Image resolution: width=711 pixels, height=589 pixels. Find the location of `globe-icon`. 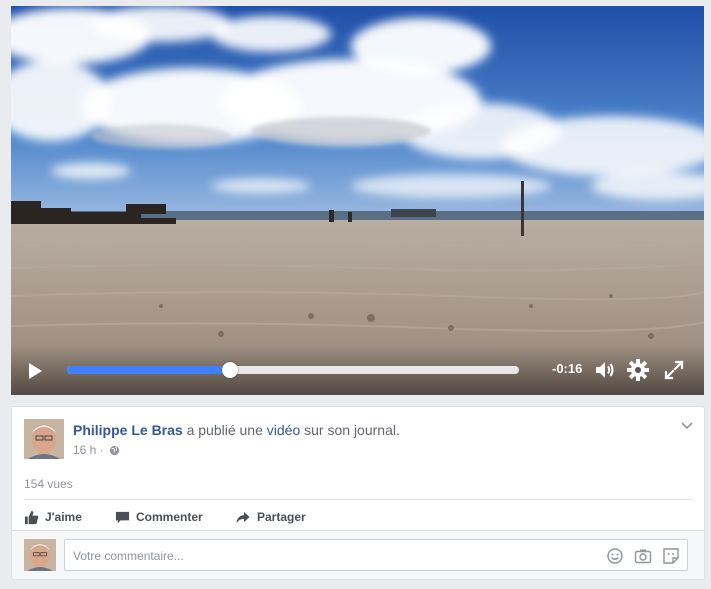

globe-icon is located at coordinates (114, 450).